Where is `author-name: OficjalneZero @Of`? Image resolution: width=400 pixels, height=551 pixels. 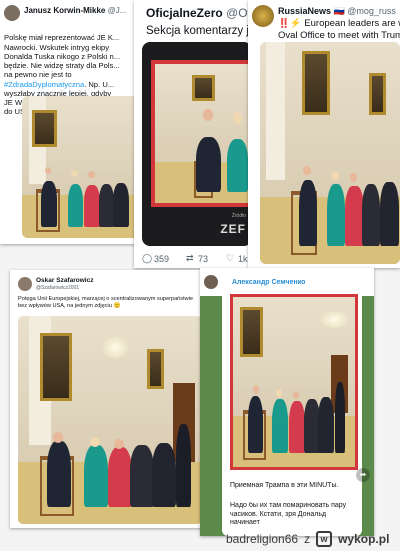
author-name: OficjalneZero @Of is located at coordinates (199, 13).